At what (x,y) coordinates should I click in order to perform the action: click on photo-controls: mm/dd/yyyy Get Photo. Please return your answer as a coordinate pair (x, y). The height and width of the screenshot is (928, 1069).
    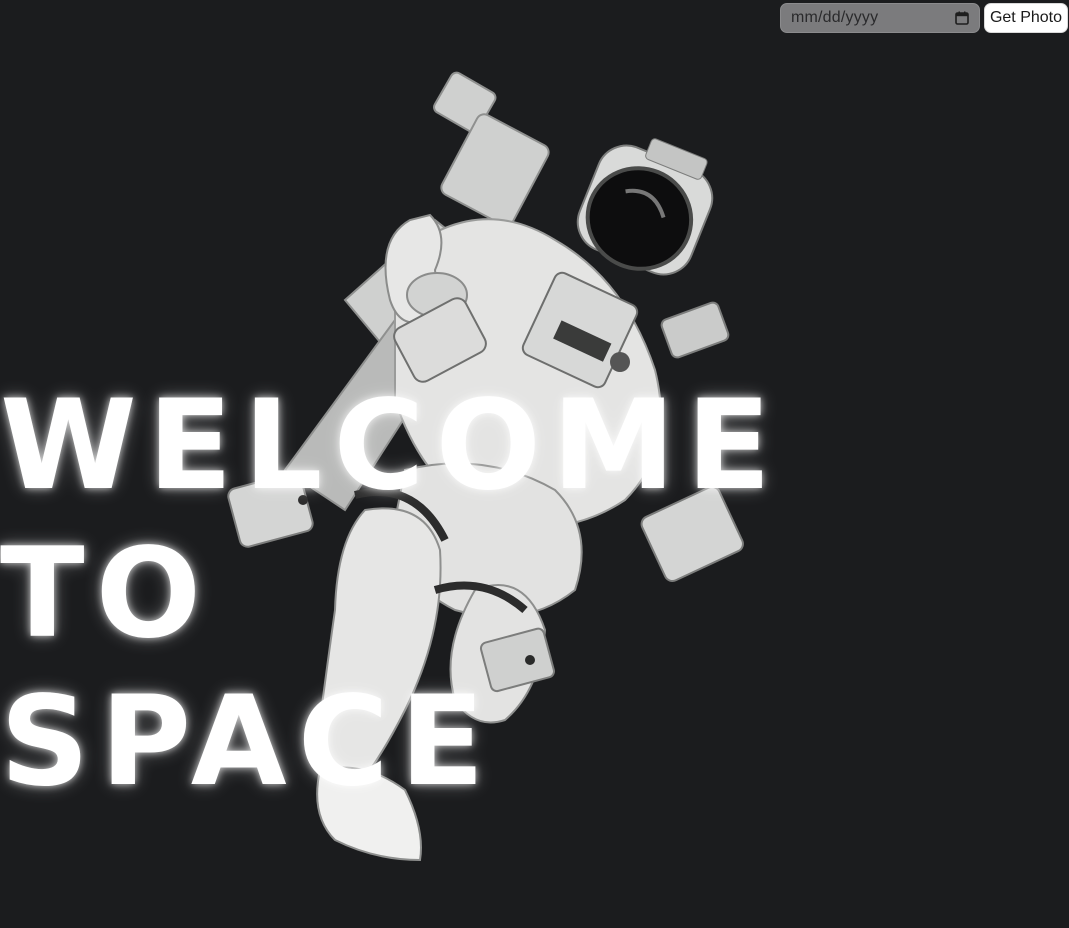
    Looking at the image, I should click on (923, 18).